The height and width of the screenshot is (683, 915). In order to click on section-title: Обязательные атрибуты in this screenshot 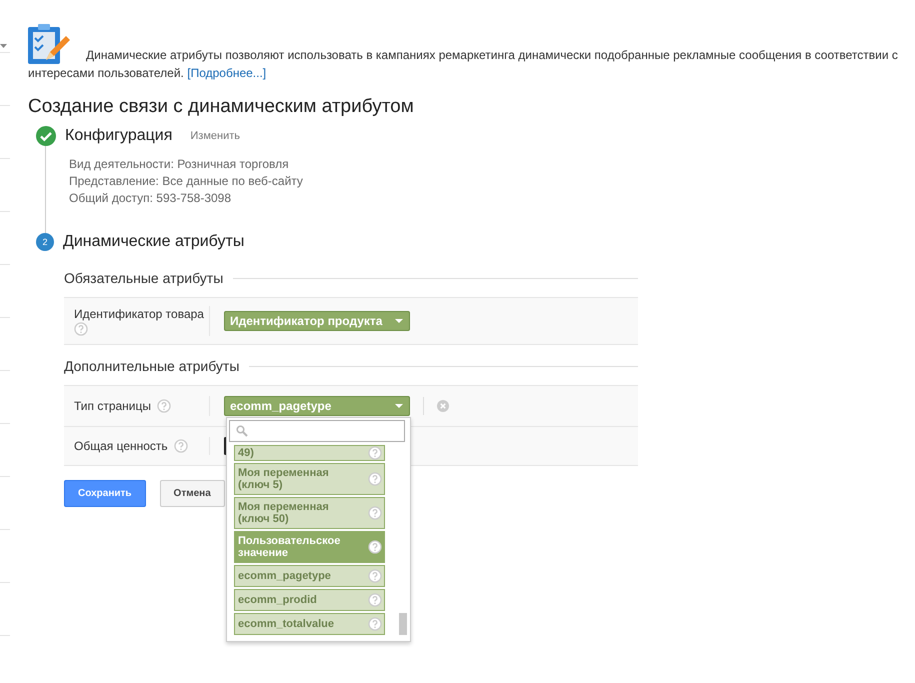, I will do `click(144, 278)`.